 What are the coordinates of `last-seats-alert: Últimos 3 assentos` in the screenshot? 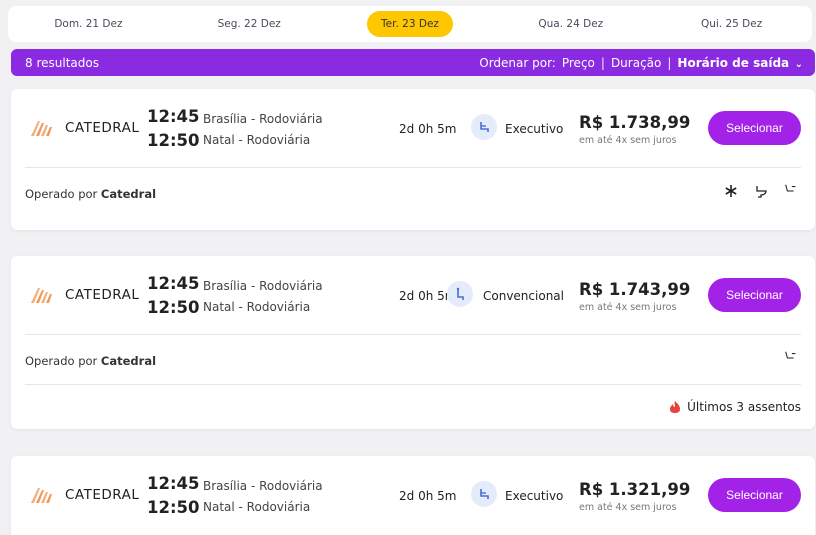 It's located at (735, 407).